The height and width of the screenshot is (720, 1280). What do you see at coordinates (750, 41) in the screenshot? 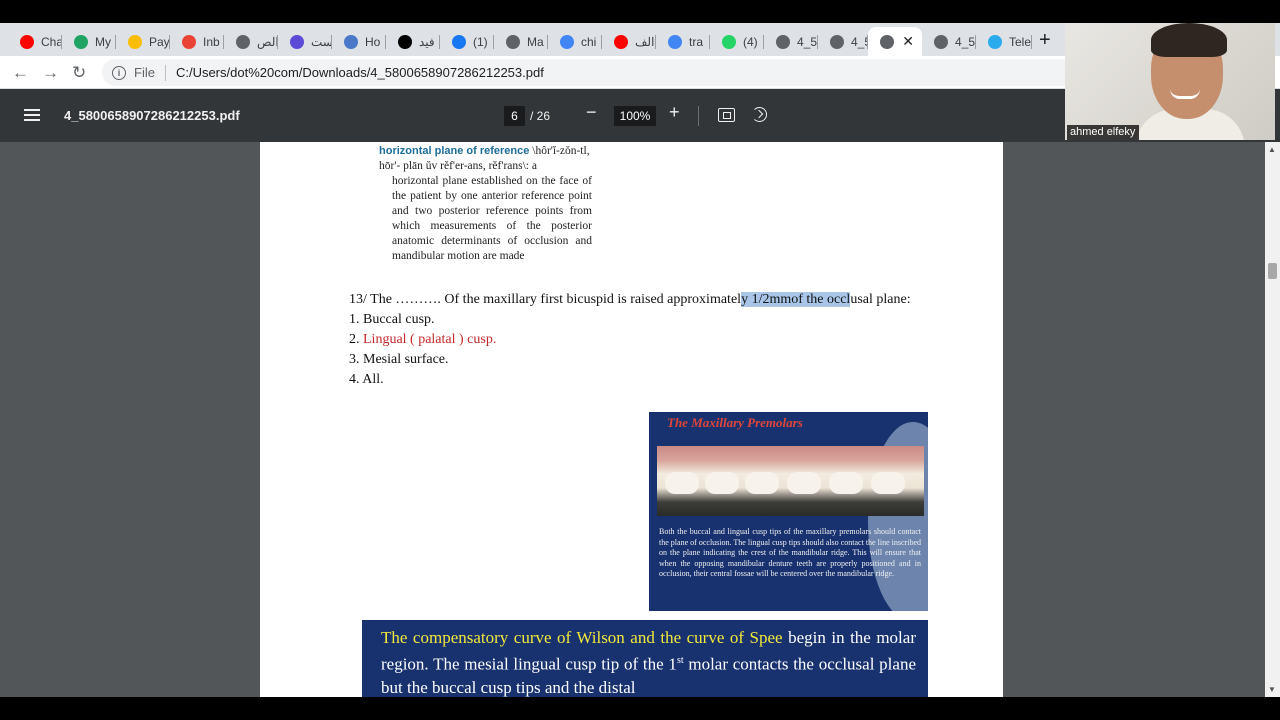
I see `tab-label: (4)` at bounding box center [750, 41].